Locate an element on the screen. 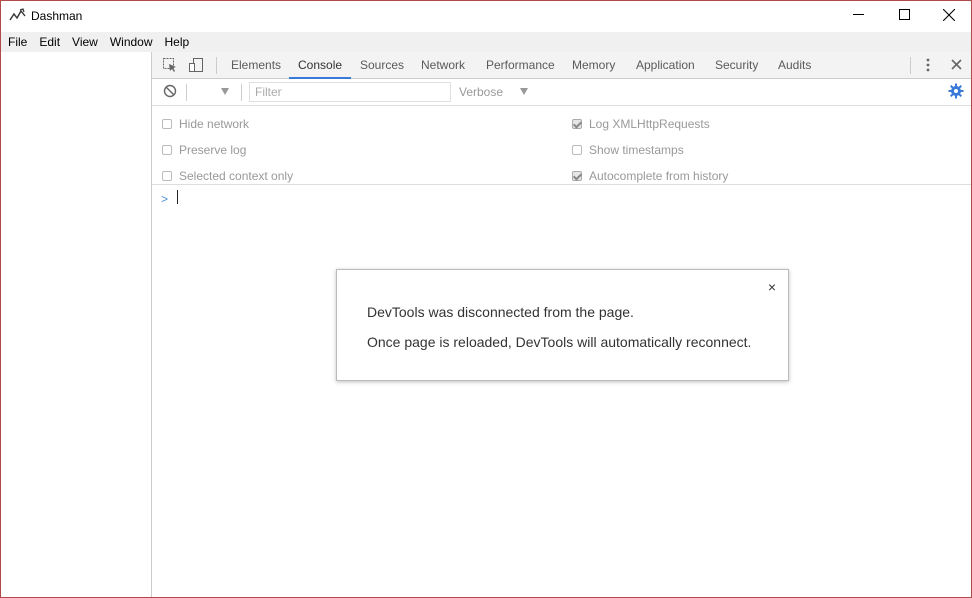 This screenshot has width=972, height=598. menu-help: Help is located at coordinates (177, 42).